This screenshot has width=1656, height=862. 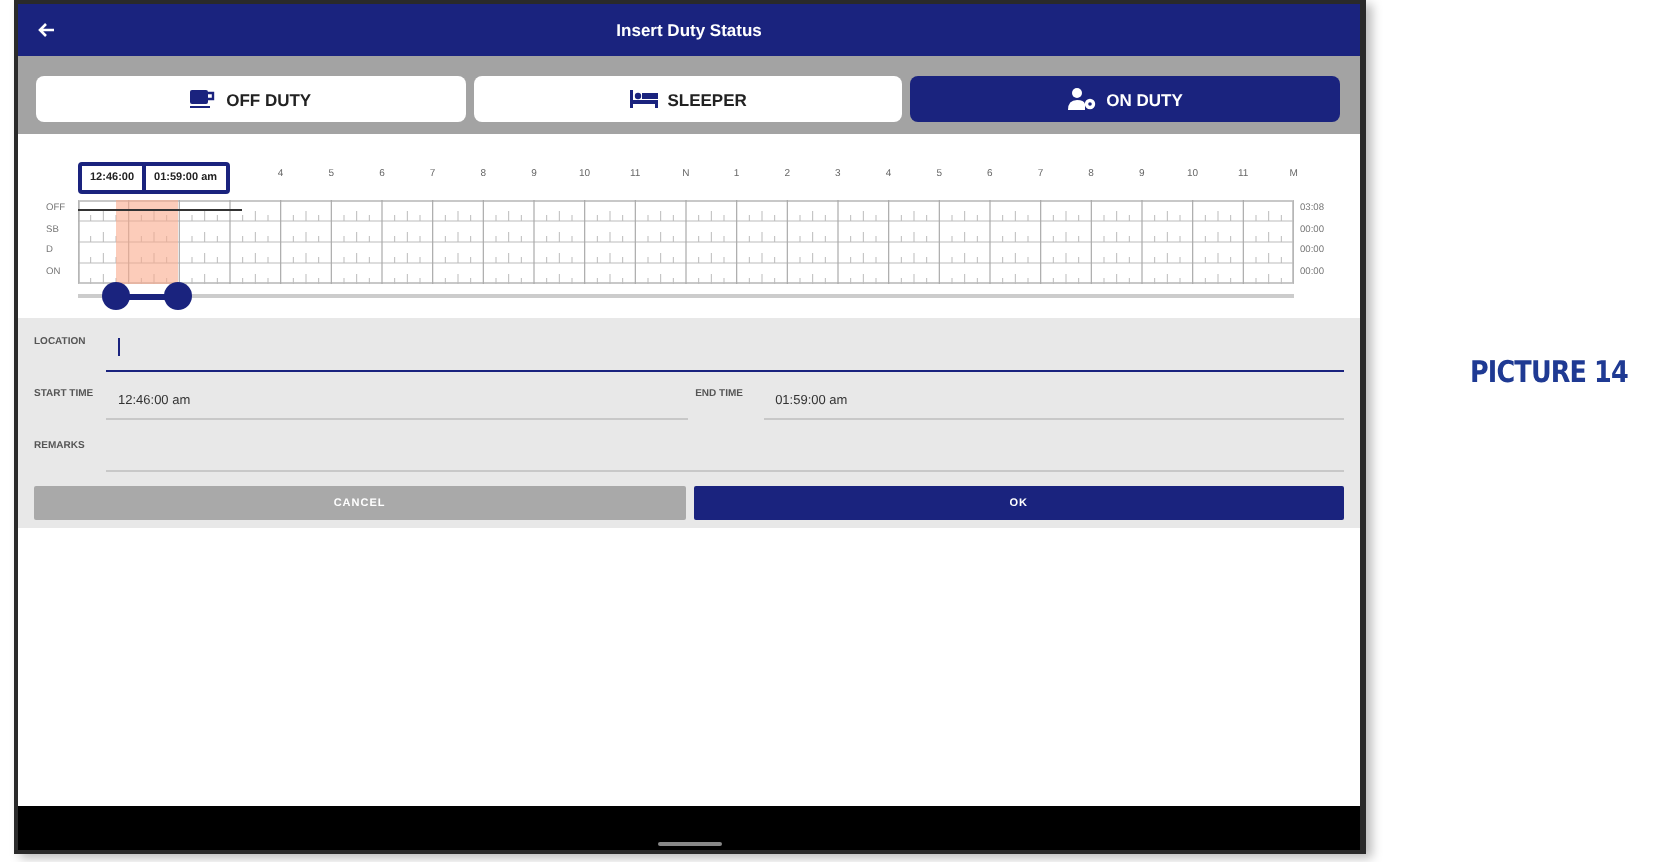 What do you see at coordinates (47, 30) in the screenshot?
I see `back-arrow-icon` at bounding box center [47, 30].